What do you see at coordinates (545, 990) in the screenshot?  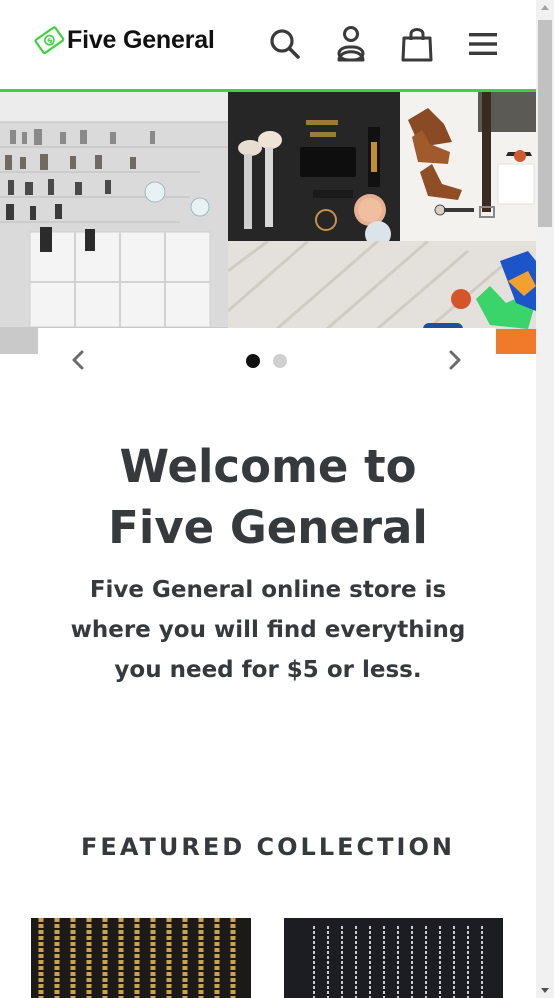 I see `scroll-down-icon` at bounding box center [545, 990].